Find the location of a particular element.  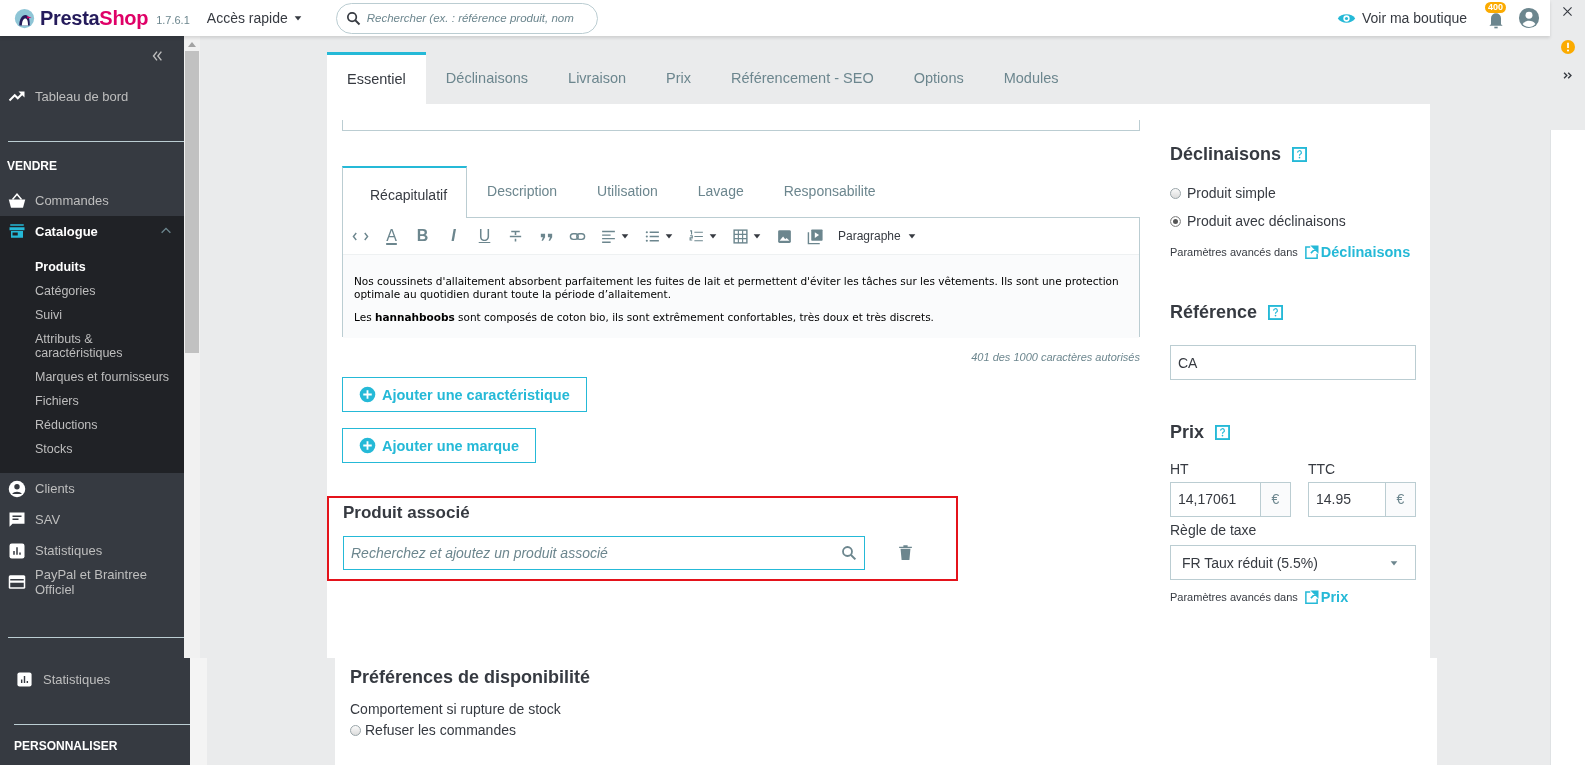

expand-icon is located at coordinates (1567, 75).